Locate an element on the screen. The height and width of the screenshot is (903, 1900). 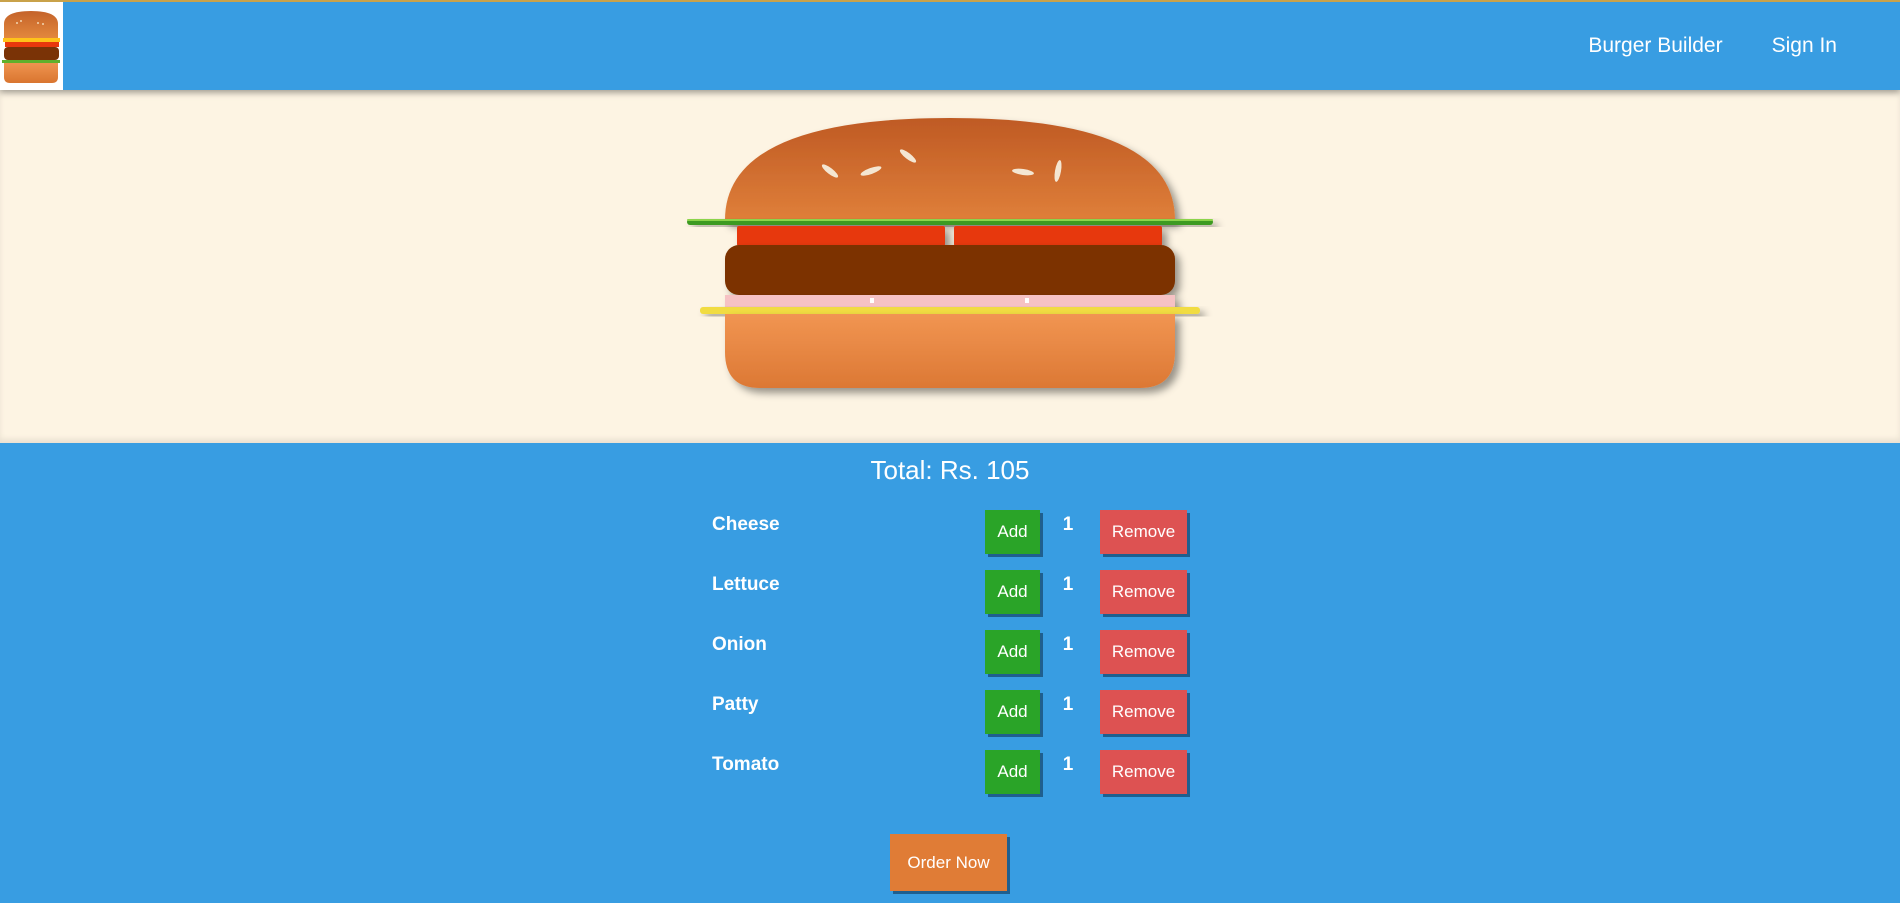
remove-patty-button: Remove is located at coordinates (1143, 712).